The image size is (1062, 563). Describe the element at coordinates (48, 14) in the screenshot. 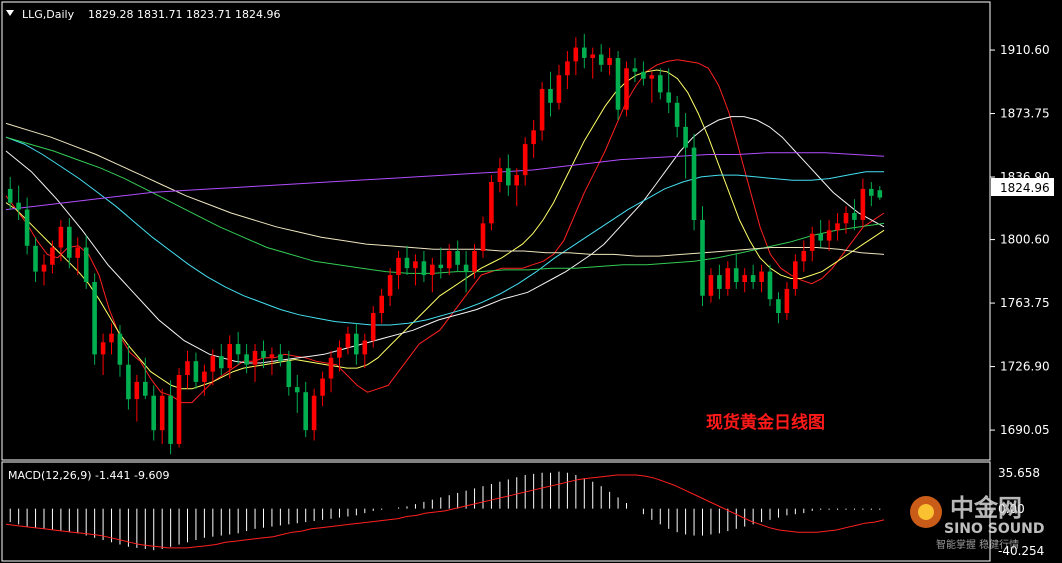

I see `symbol-title: LLG,Daily` at that location.